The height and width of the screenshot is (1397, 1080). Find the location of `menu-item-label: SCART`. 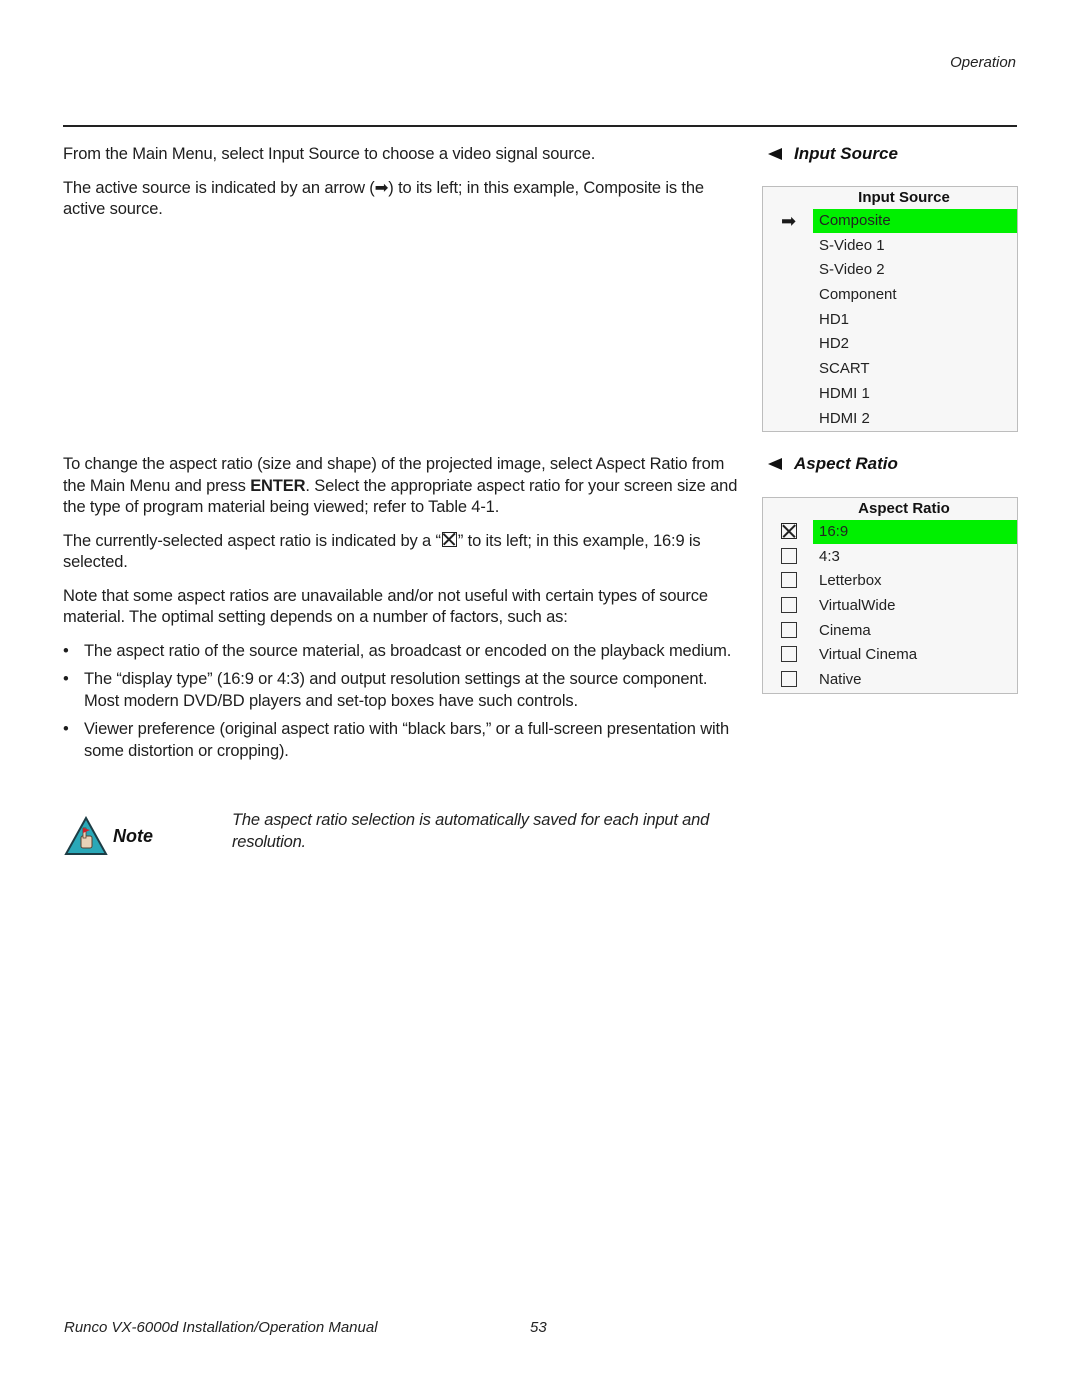

menu-item-label: SCART is located at coordinates (844, 369).